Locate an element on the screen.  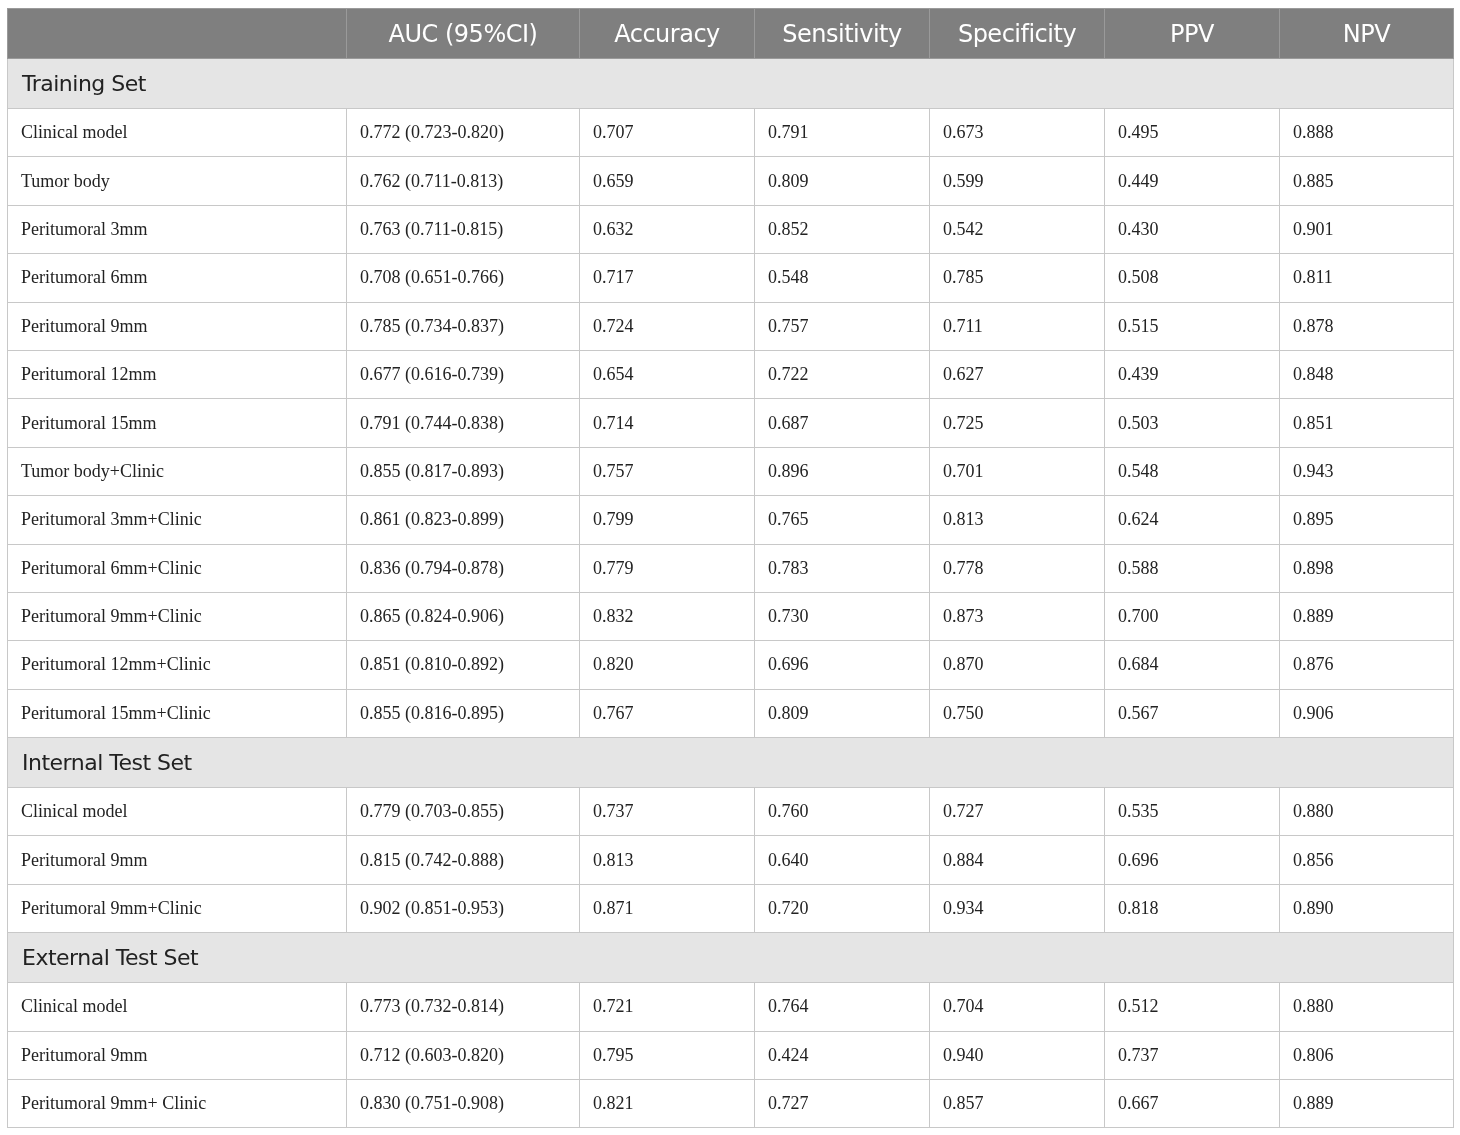
table-cell: 0.508 is located at coordinates (1192, 278).